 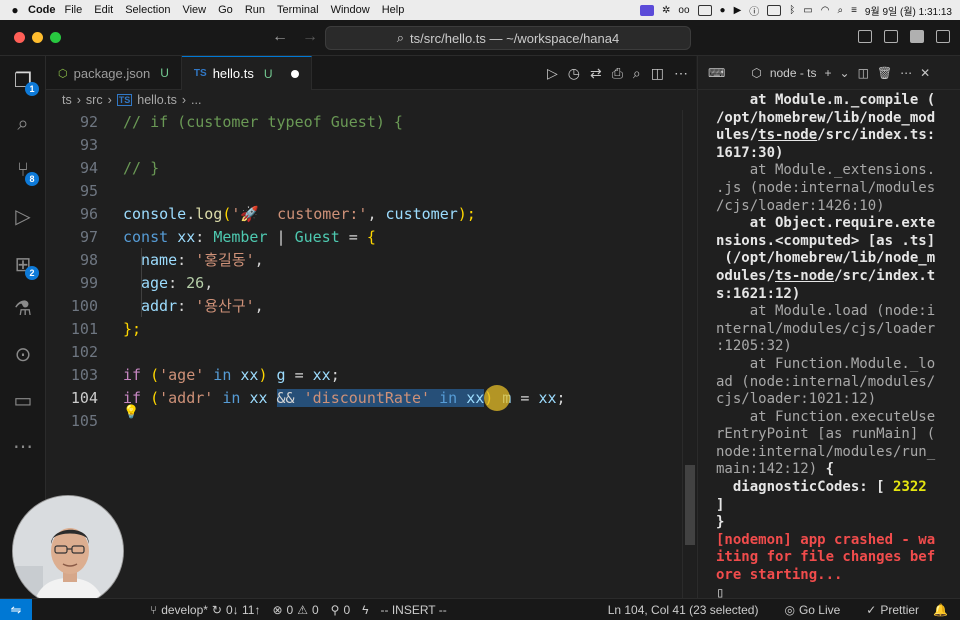 What do you see at coordinates (366, 420) in the screenshot?
I see `code-line-105: 105` at bounding box center [366, 420].